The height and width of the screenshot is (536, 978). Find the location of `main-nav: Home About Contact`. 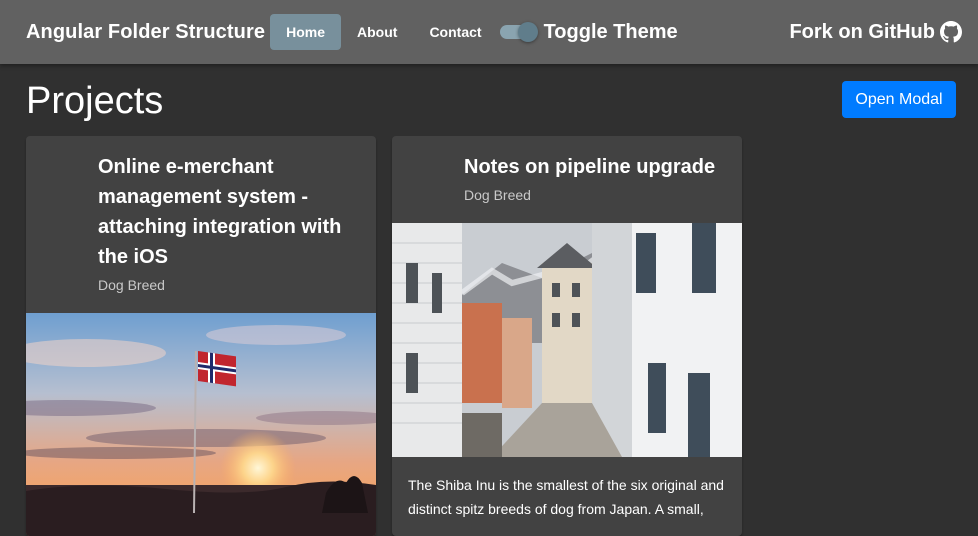

main-nav: Home About Contact is located at coordinates (383, 32).